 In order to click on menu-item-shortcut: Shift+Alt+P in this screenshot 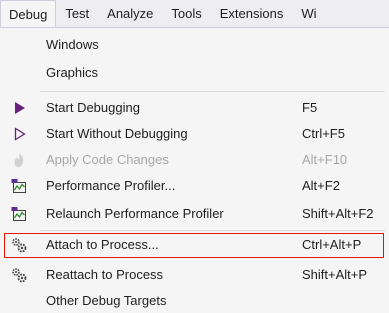, I will do `click(335, 274)`.